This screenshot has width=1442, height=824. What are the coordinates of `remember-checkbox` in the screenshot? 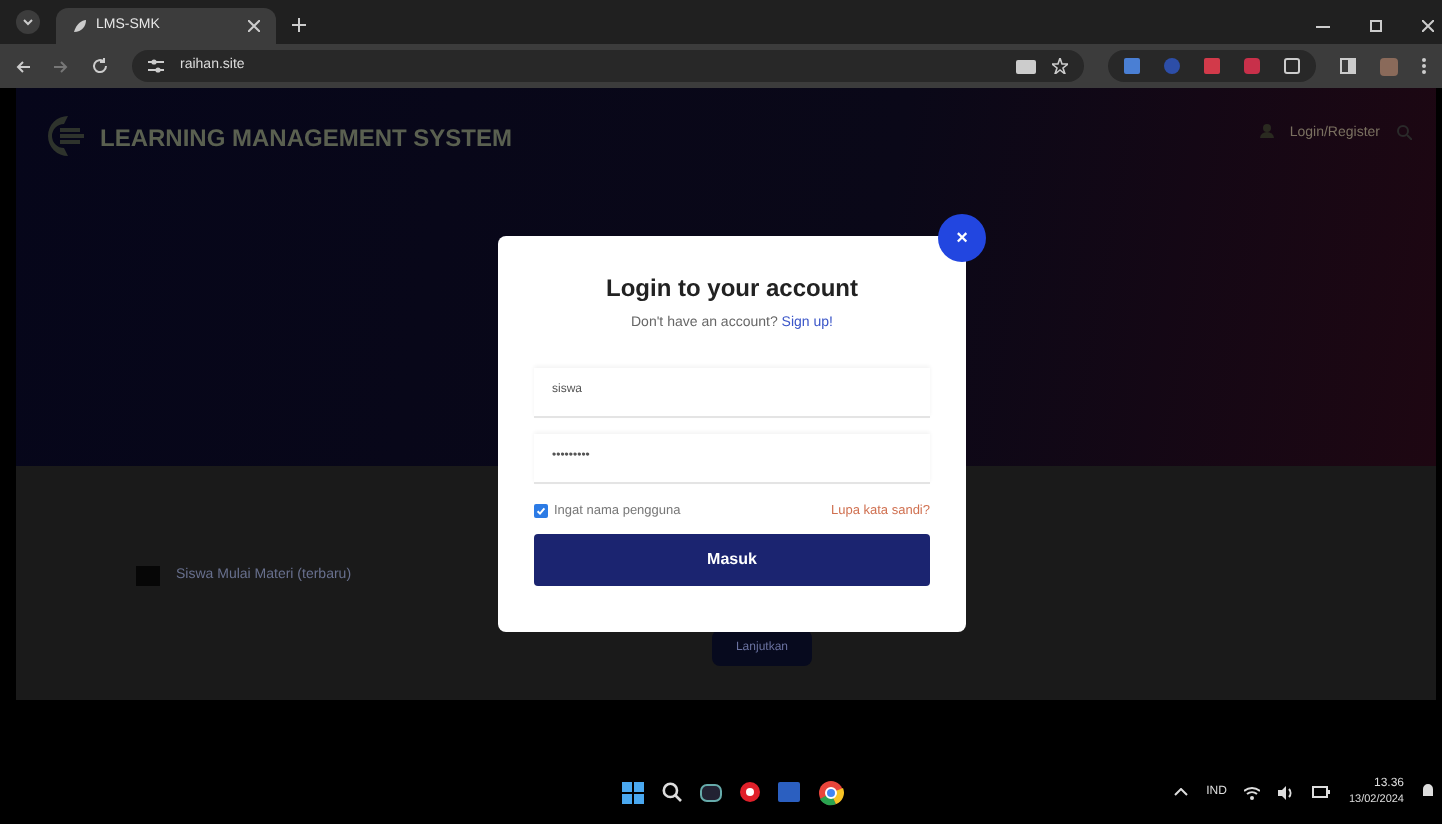 It's located at (541, 510).